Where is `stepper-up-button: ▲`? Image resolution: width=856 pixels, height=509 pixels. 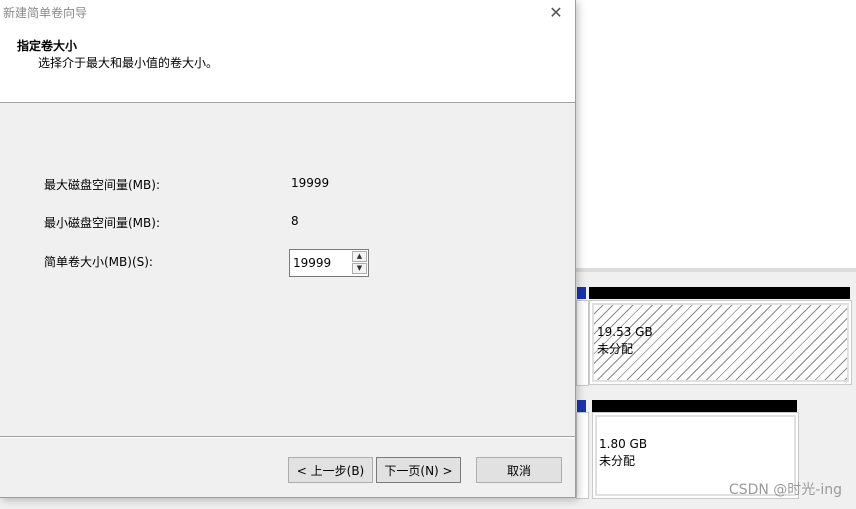
stepper-up-button: ▲ is located at coordinates (359, 256).